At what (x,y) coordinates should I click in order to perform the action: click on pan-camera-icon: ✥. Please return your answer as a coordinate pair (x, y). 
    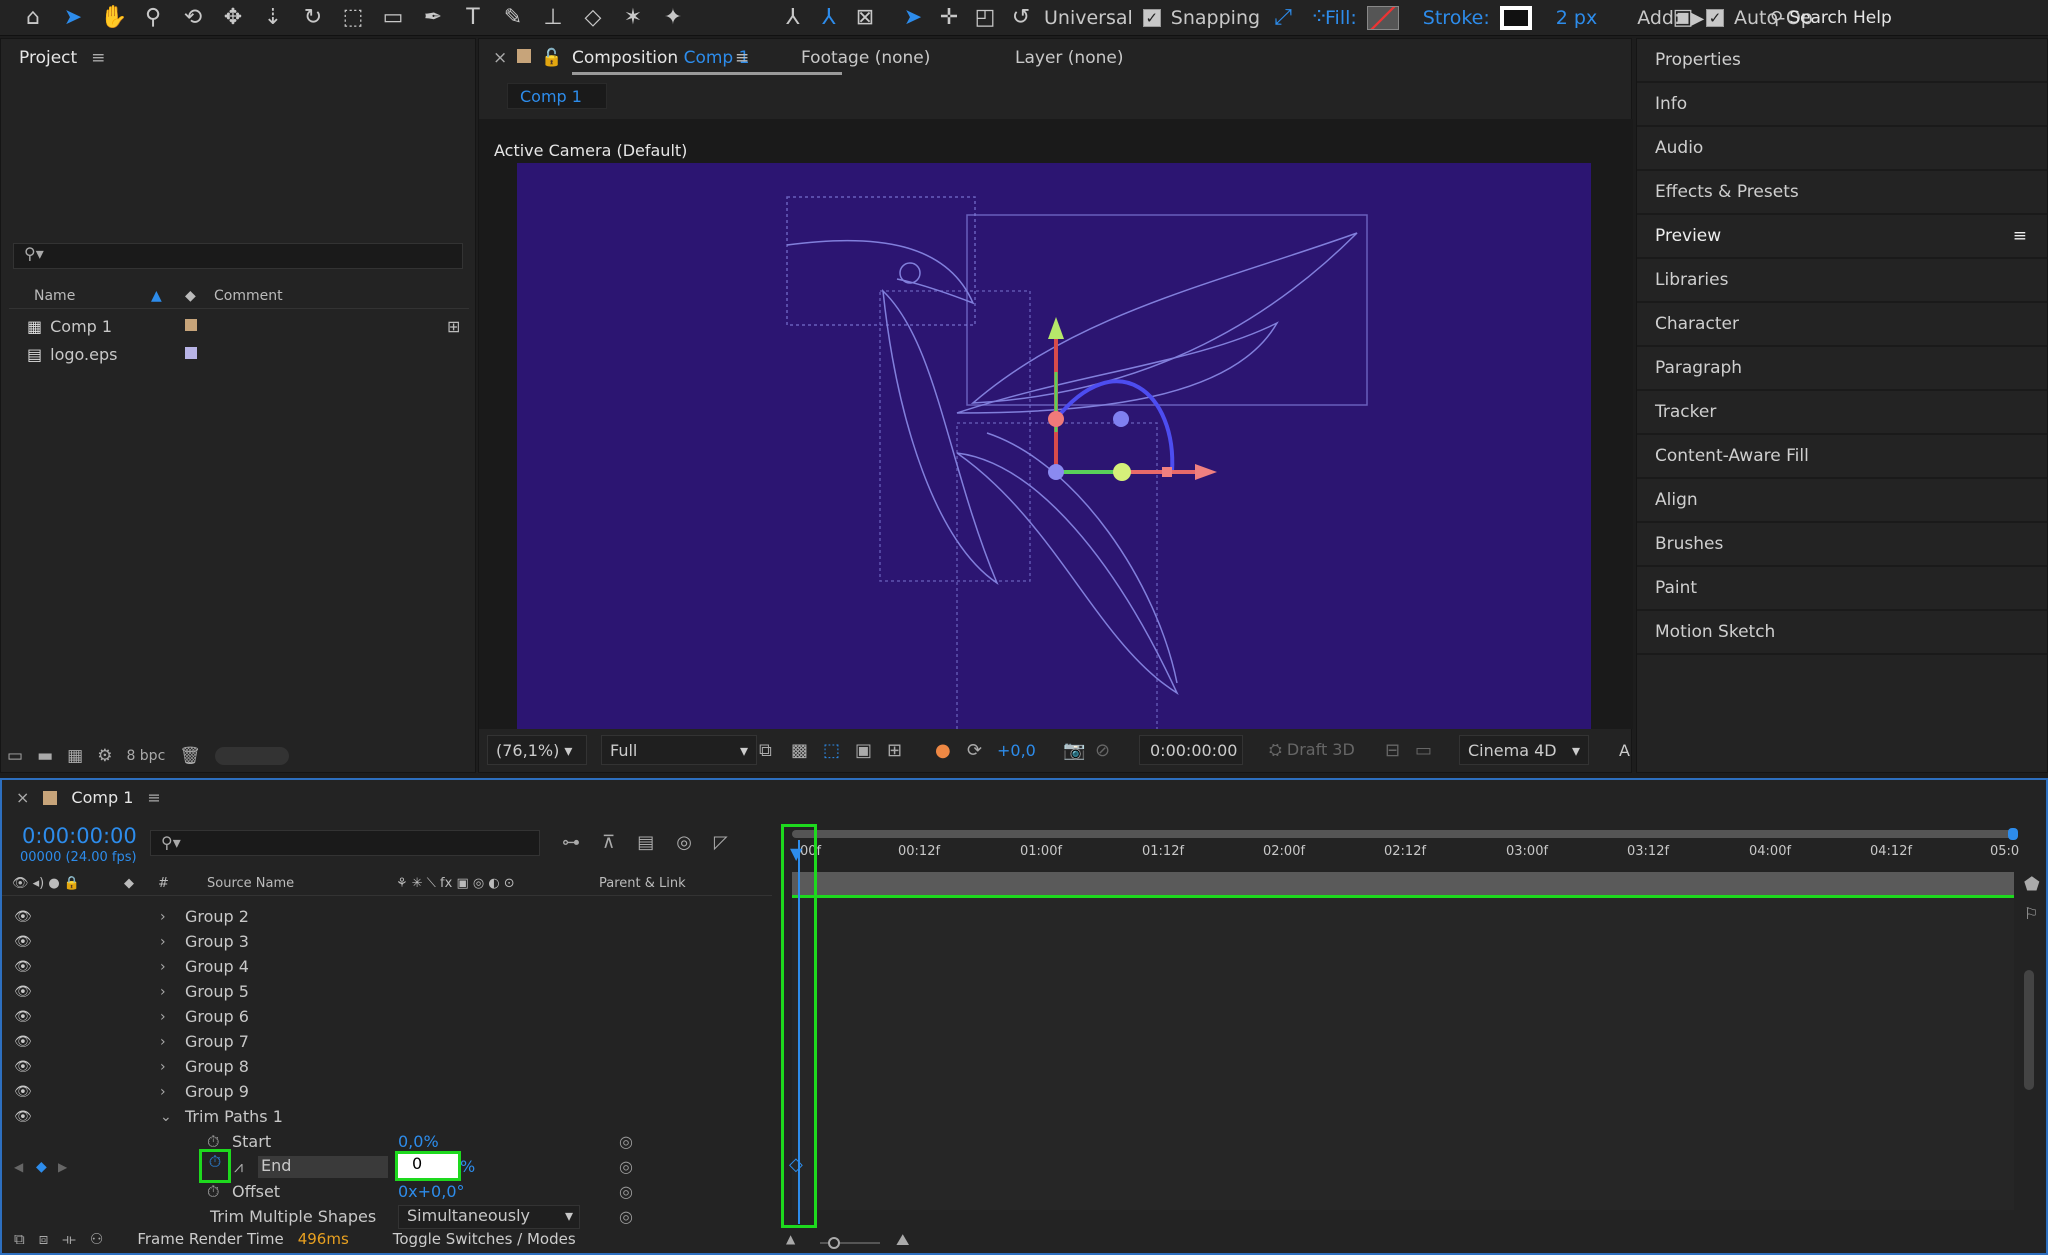
    Looking at the image, I should click on (233, 18).